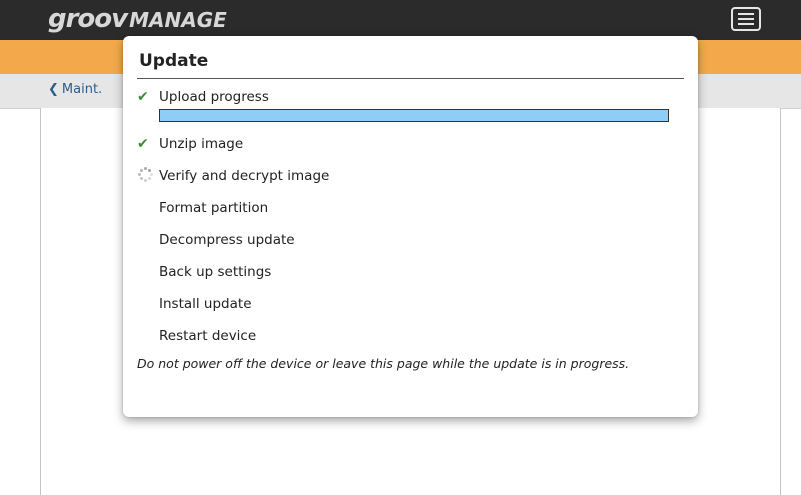 The image size is (801, 495). I want to click on step-install-update: Install update, so click(194, 304).